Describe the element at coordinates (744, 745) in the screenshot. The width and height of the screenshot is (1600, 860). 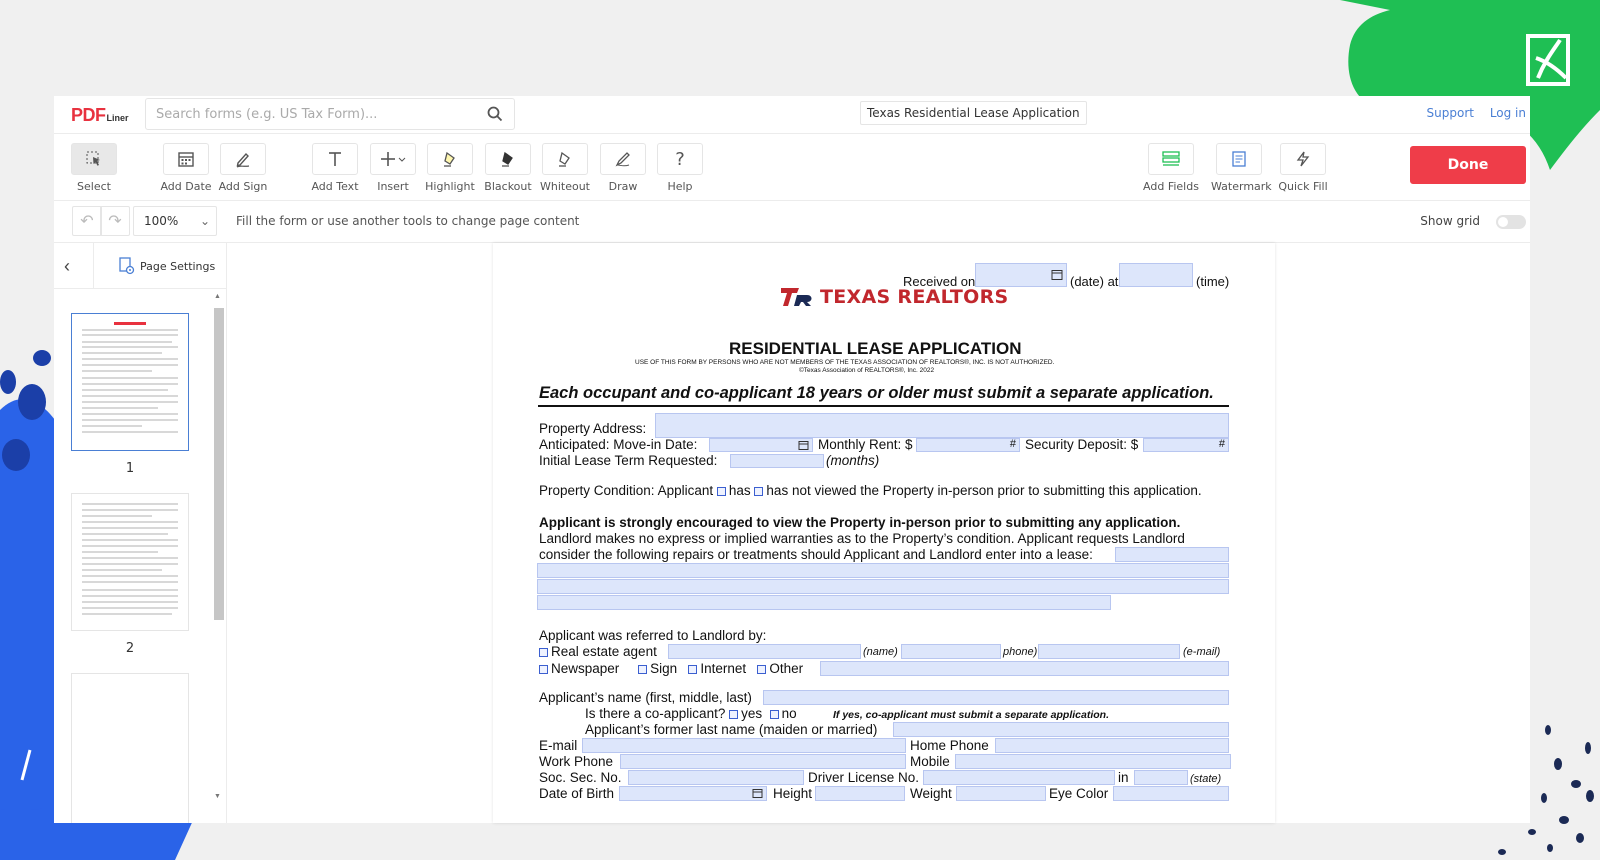
I see `email-field` at that location.